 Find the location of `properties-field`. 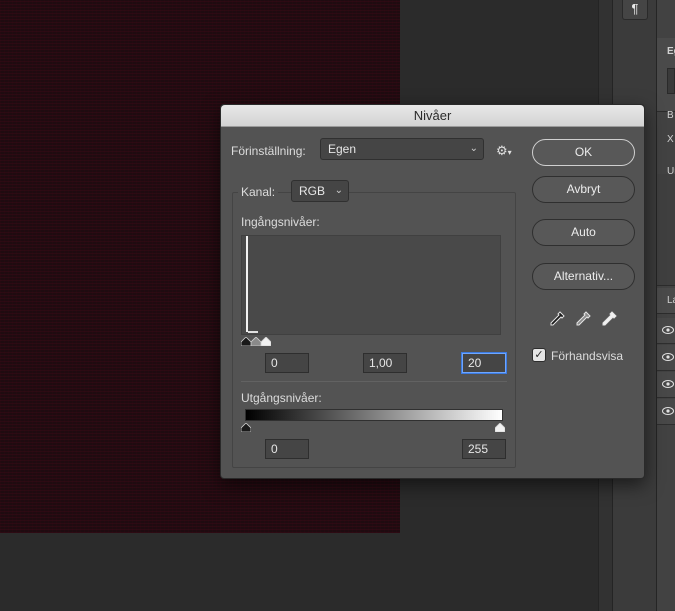

properties-field is located at coordinates (671, 81).